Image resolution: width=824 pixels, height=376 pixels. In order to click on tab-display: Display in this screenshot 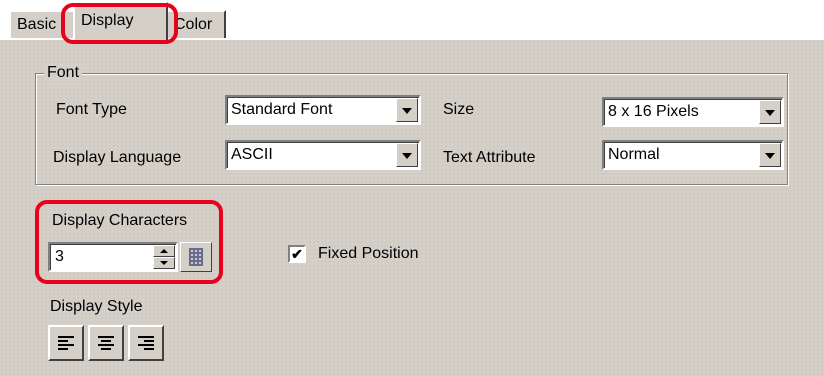, I will do `click(120, 21)`.